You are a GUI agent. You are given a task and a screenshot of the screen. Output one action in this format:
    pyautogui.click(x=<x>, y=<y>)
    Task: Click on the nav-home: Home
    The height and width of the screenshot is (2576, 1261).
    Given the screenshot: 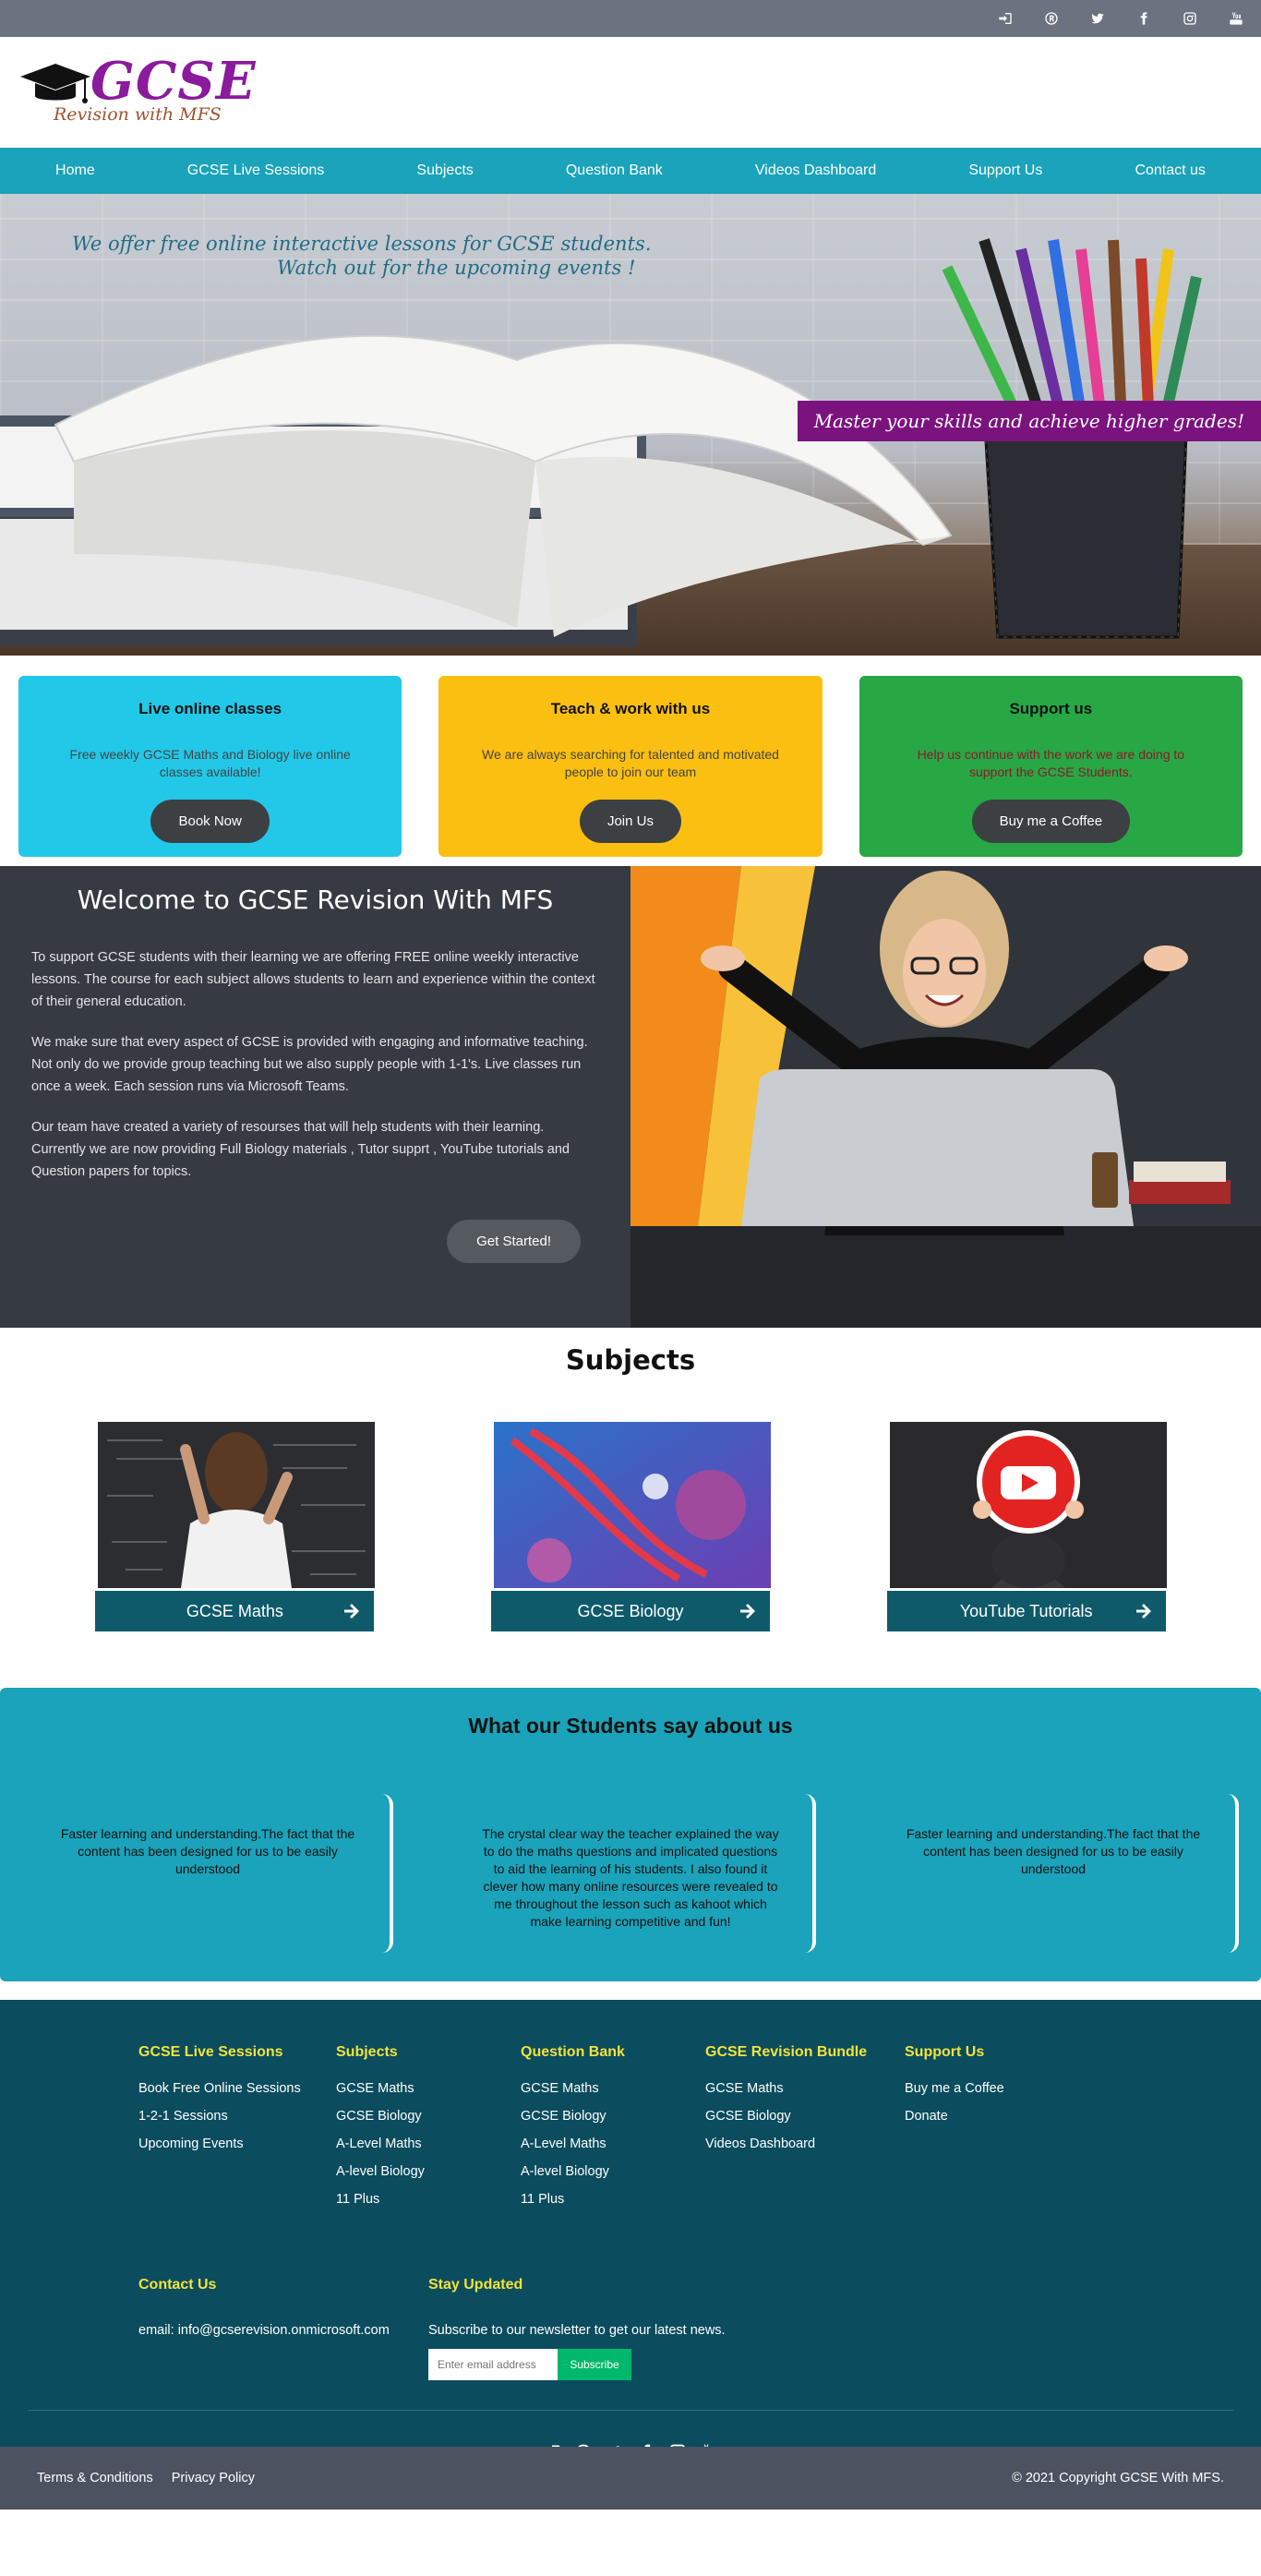 What is the action you would take?
    pyautogui.click(x=75, y=171)
    